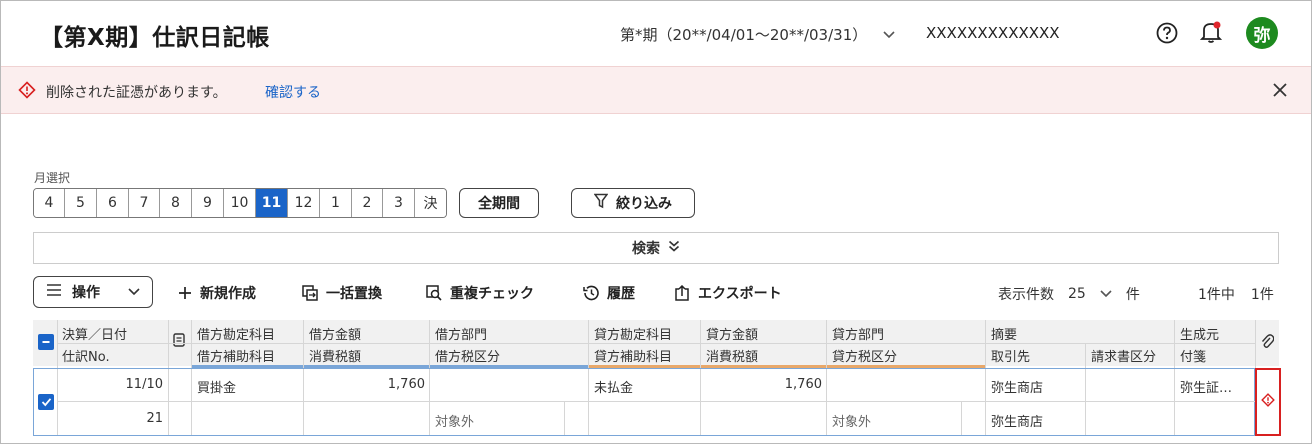 The image size is (1312, 444). I want to click on month-button-4: 4, so click(49, 203).